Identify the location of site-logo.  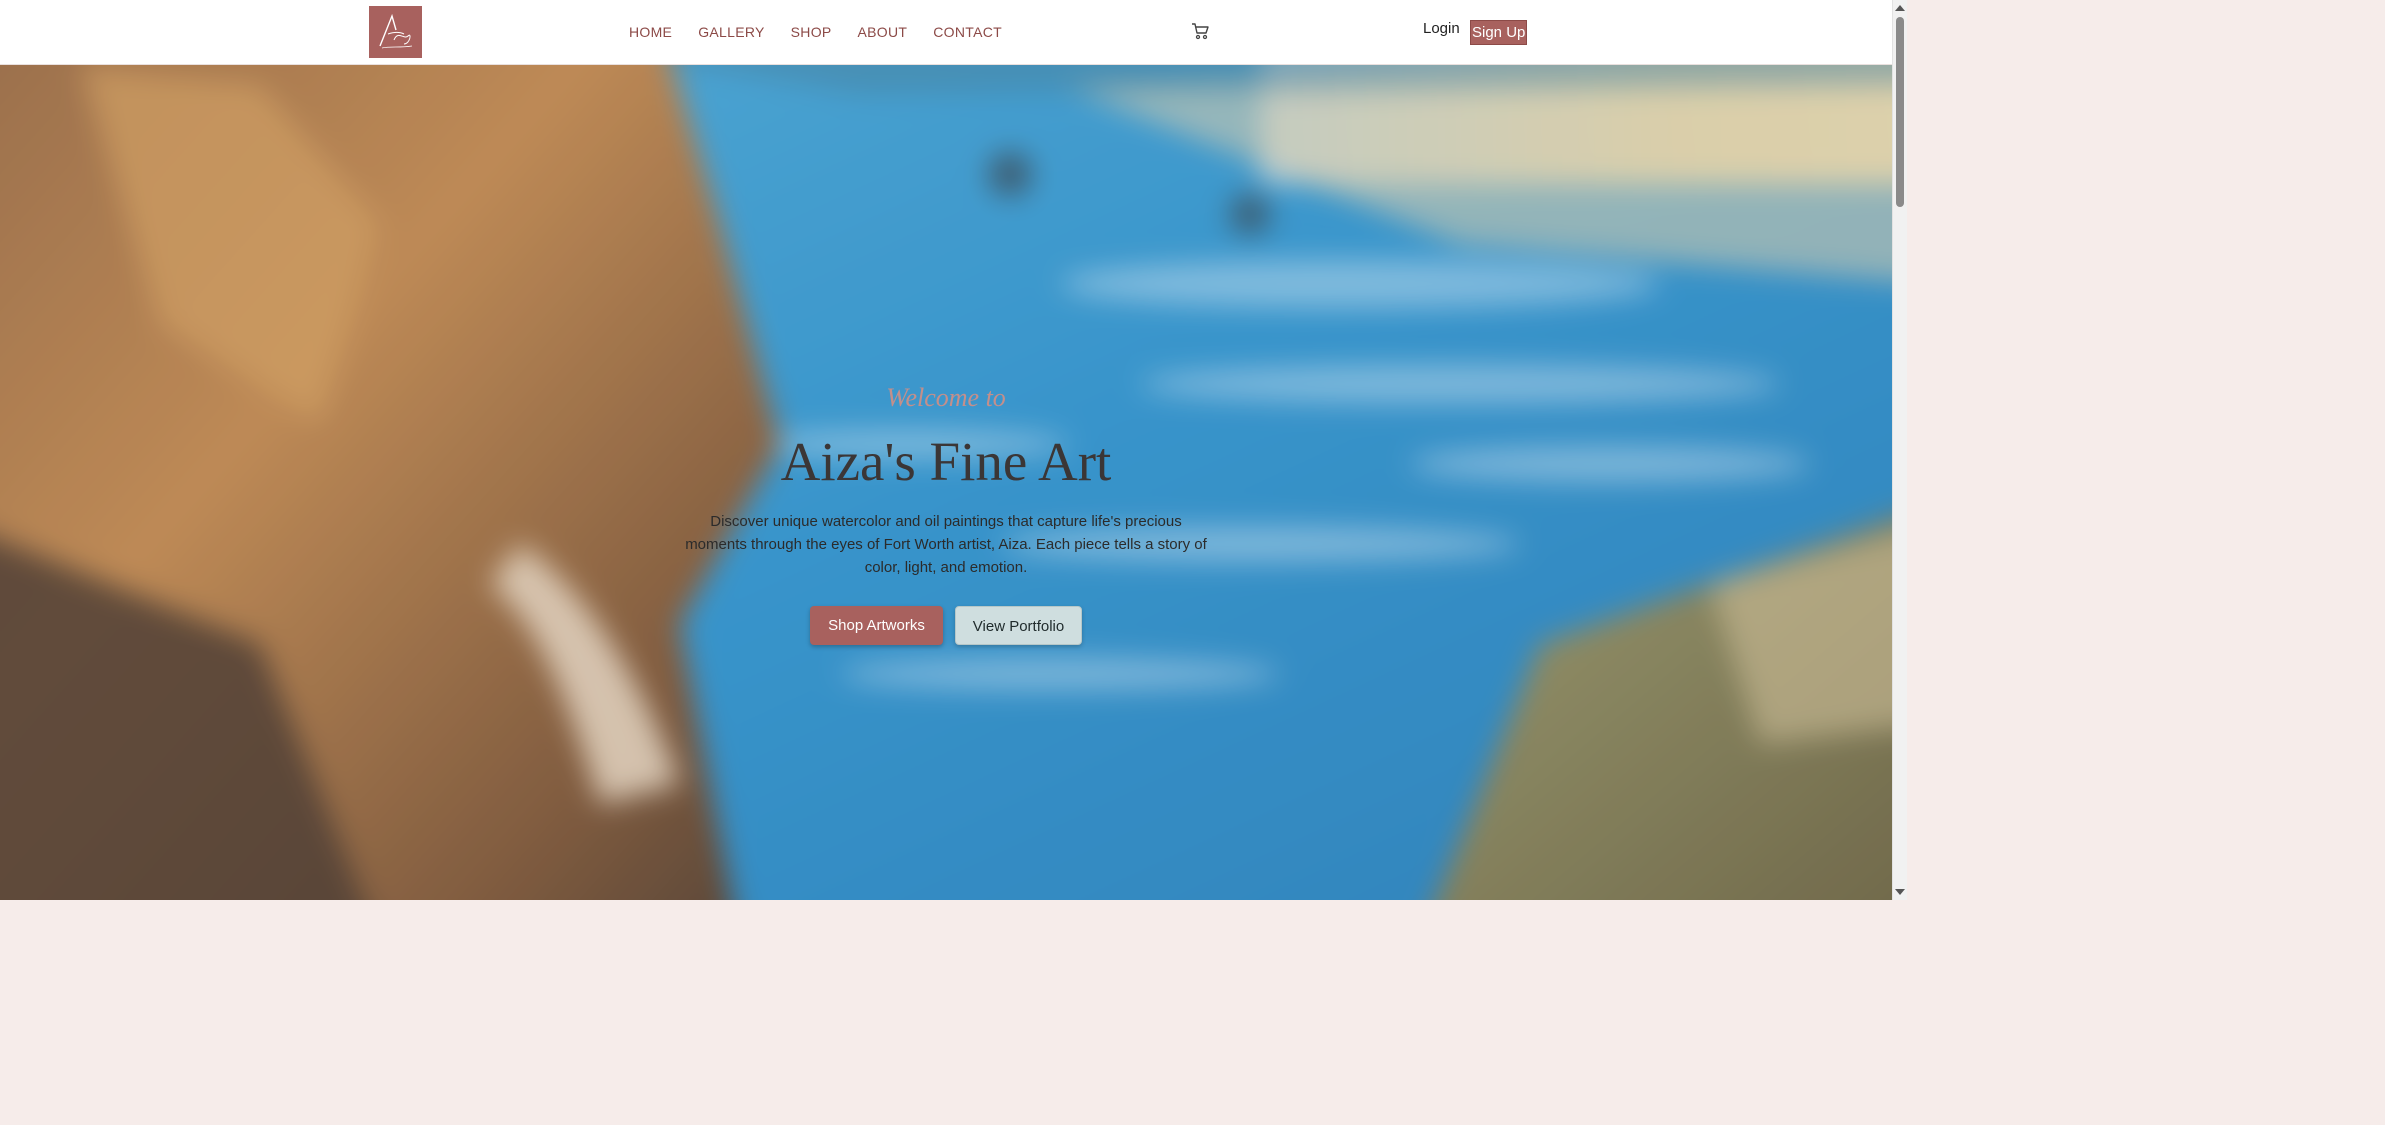
(395, 32).